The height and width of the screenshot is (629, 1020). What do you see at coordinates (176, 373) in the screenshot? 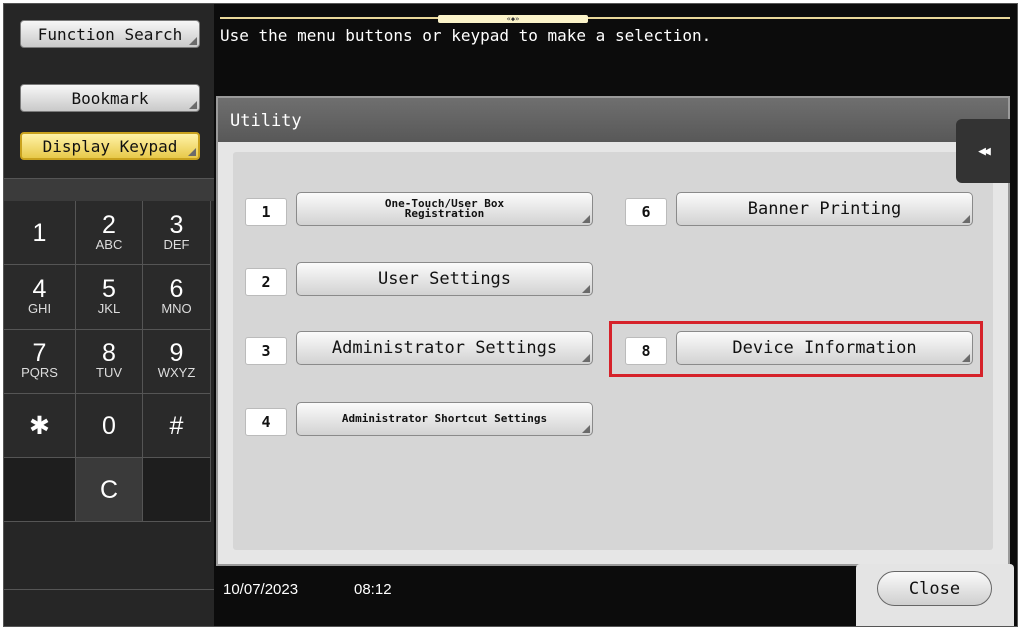
I see `key-letters: WXYZ` at bounding box center [176, 373].